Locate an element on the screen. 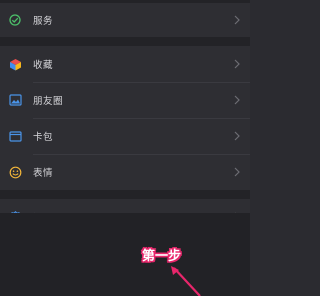  menu-item-label: 卡包 is located at coordinates (43, 137).